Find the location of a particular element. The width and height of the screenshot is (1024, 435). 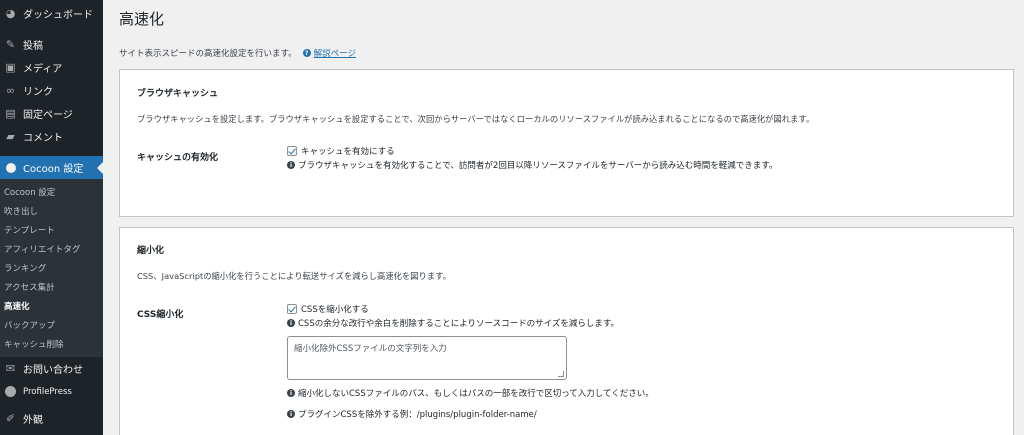

intro-text: サイト表示スピードの高速化設定を行います。 is located at coordinates (208, 54).